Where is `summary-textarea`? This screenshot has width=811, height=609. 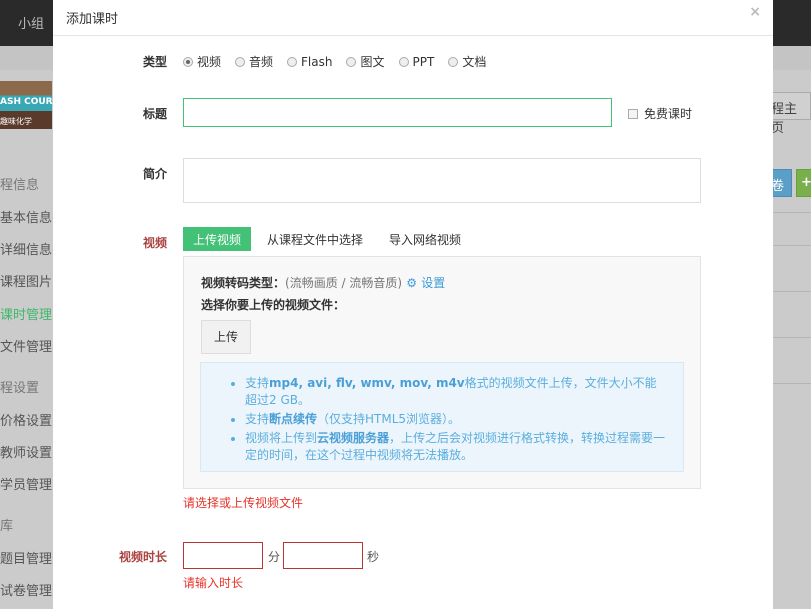
summary-textarea is located at coordinates (442, 180).